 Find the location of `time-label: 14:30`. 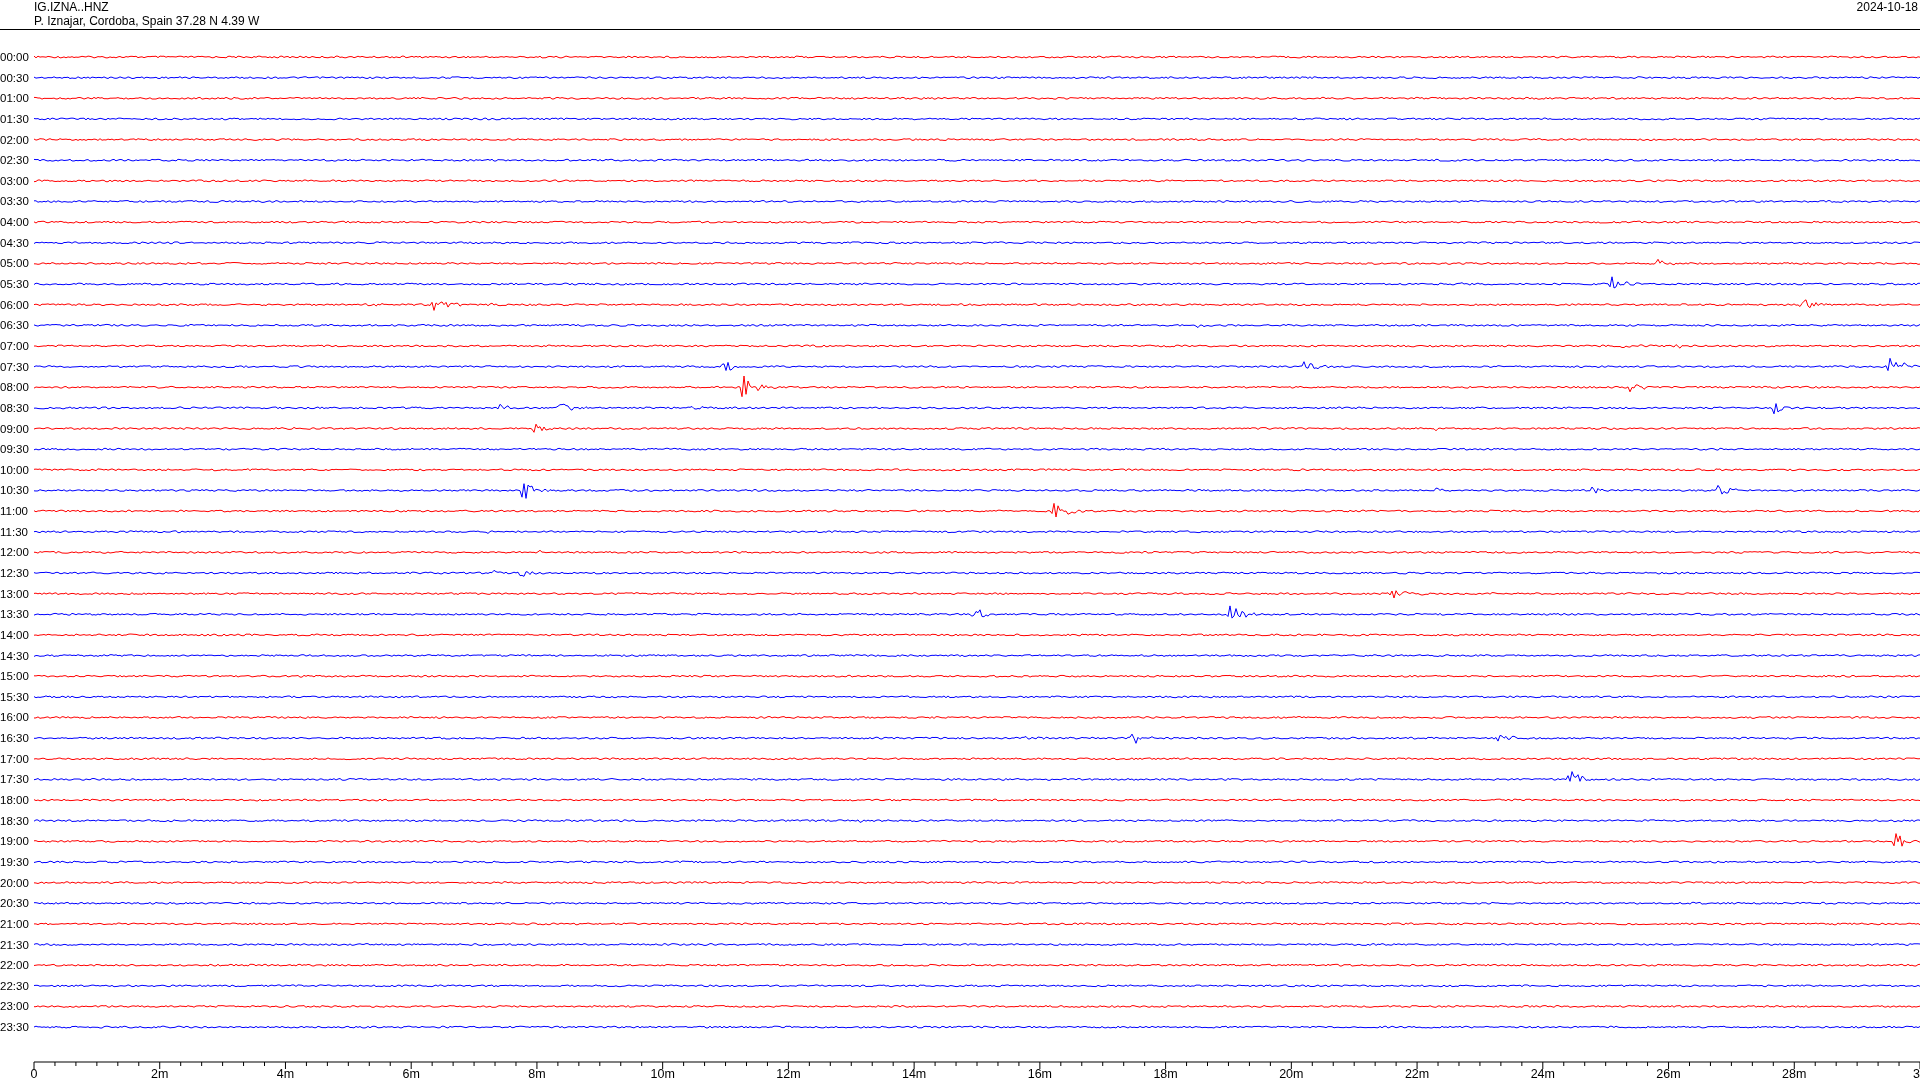

time-label: 14:30 is located at coordinates (14, 655).